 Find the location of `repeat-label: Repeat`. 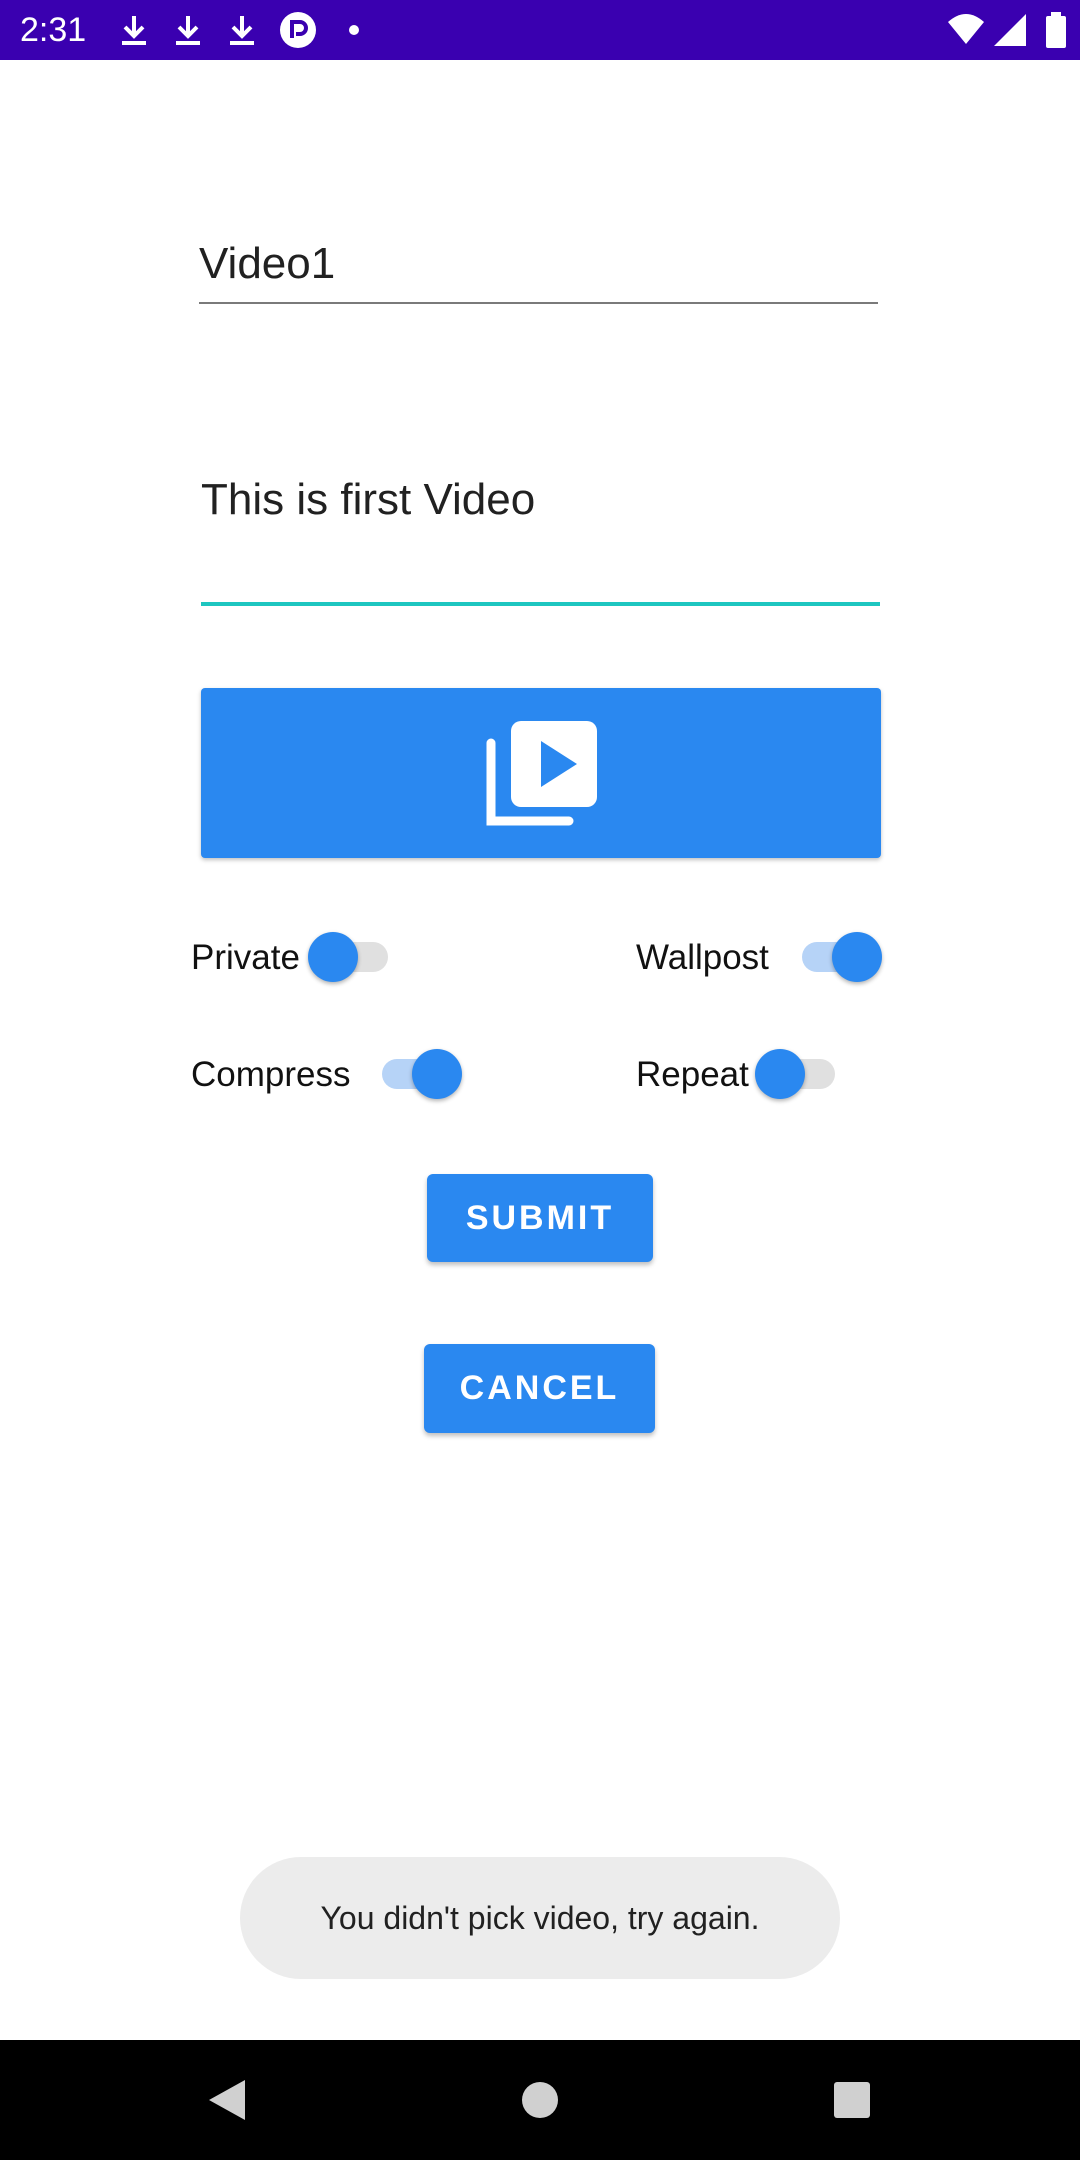

repeat-label: Repeat is located at coordinates (692, 1074).